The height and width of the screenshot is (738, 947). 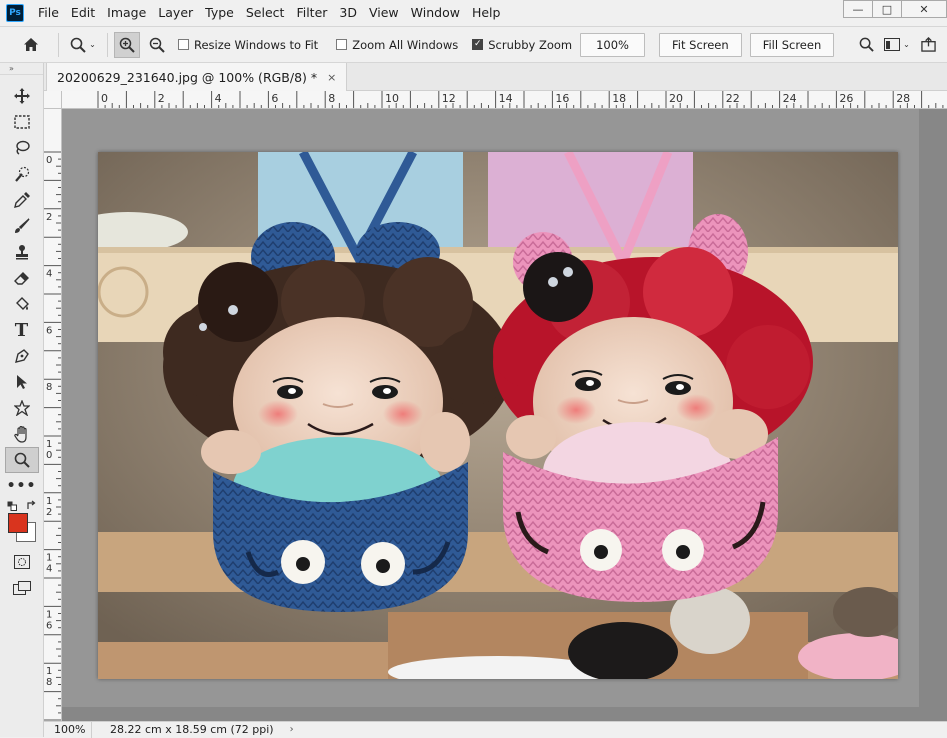 What do you see at coordinates (405, 44) in the screenshot?
I see `zoom-all-windows-label: Zoom All Windows` at bounding box center [405, 44].